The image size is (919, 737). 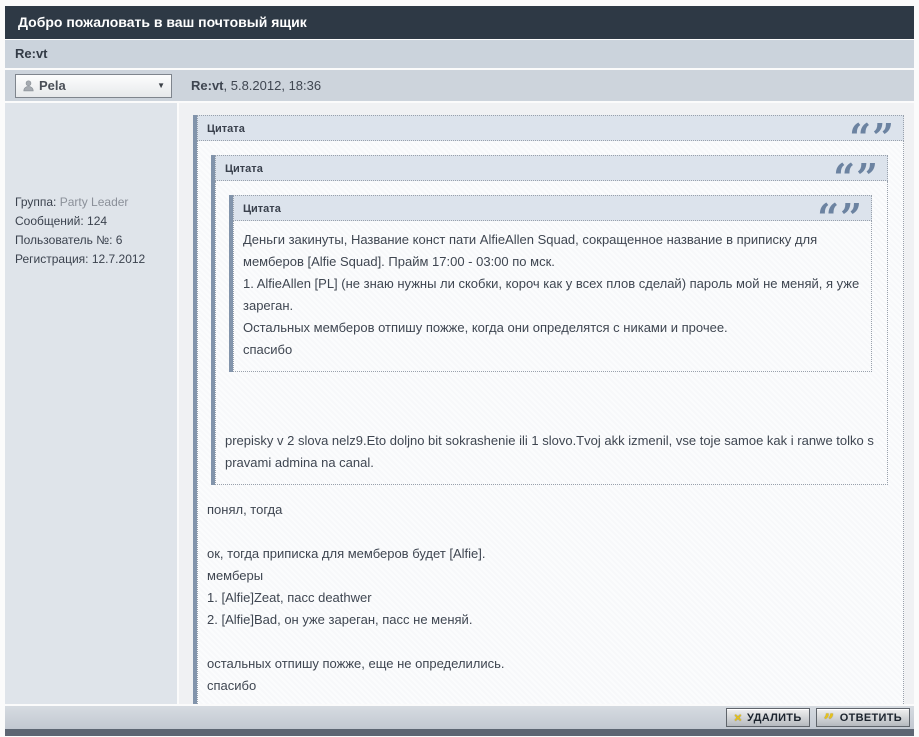 I want to click on user-info-row: Регистрация: 12.7.2012, so click(x=93, y=259).